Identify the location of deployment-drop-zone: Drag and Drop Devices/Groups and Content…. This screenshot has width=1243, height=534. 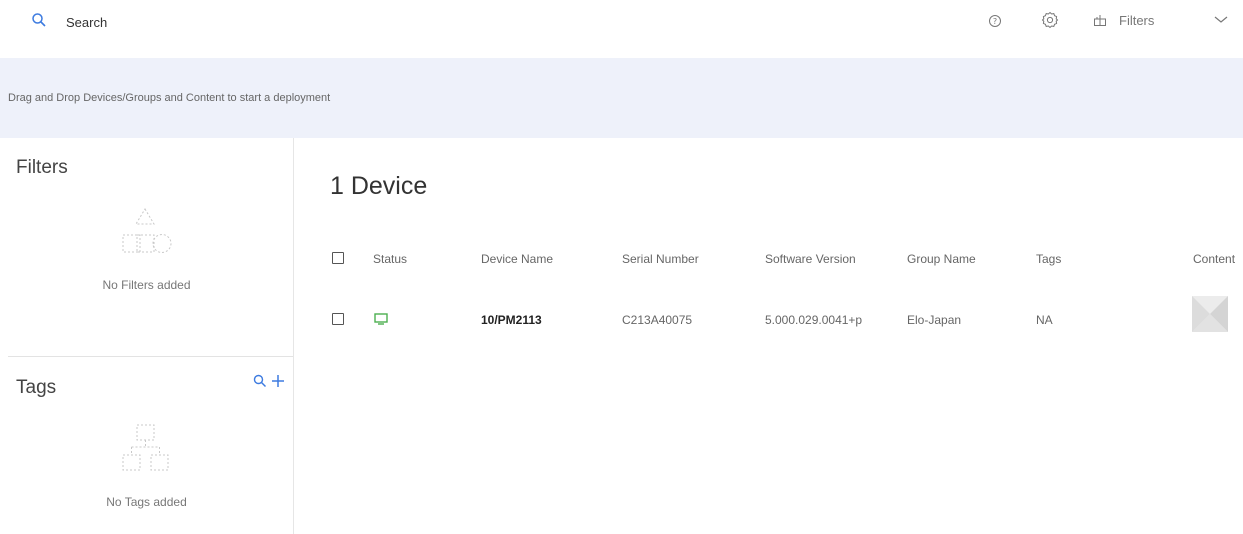
(621, 98).